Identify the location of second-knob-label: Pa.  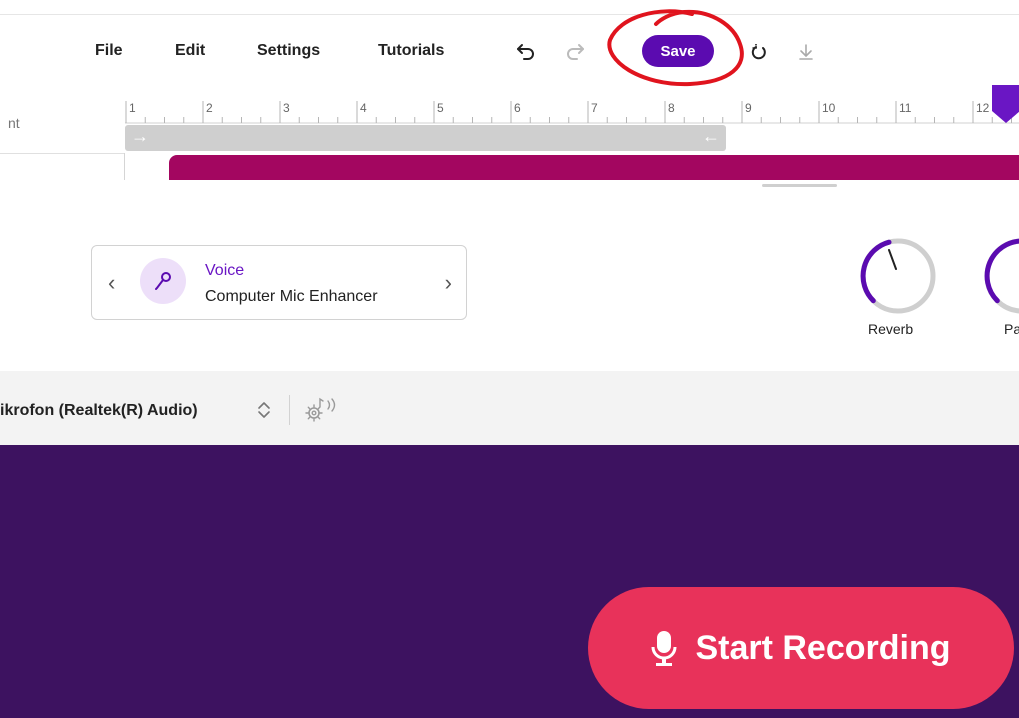
(1011, 329).